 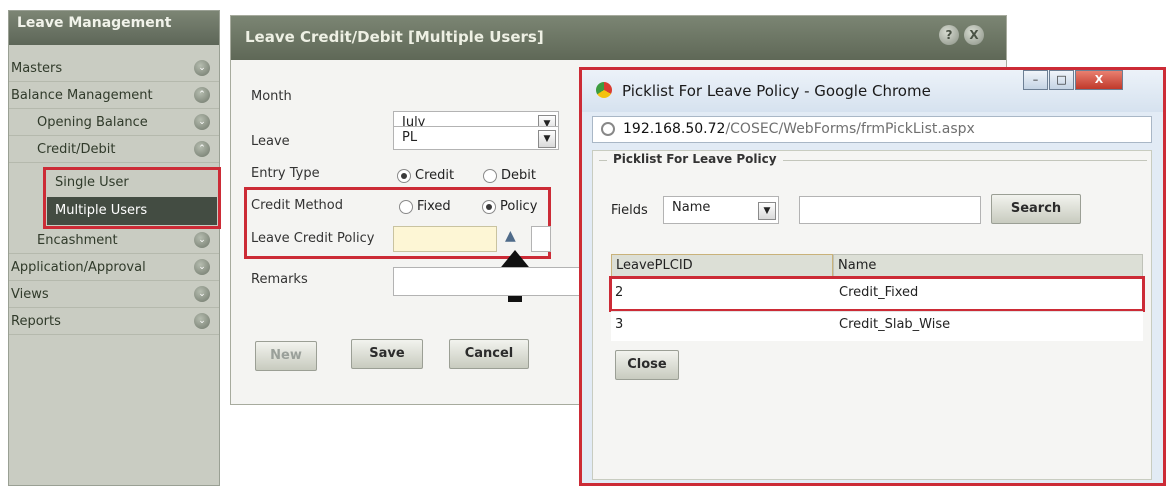 I want to click on chrome-icon, so click(x=604, y=90).